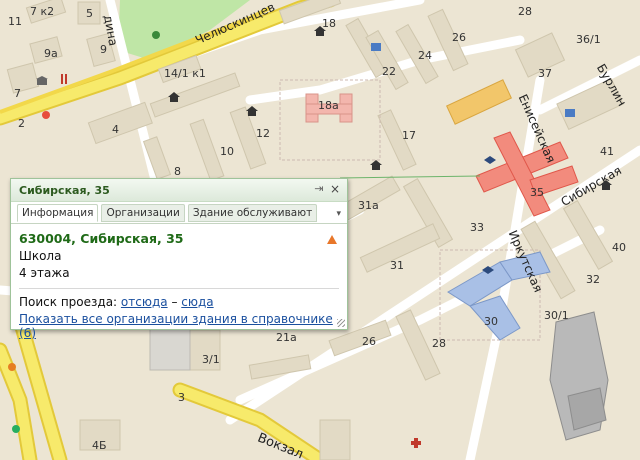 This screenshot has height=460, width=640. I want to click on house-number: 31, so click(397, 265).